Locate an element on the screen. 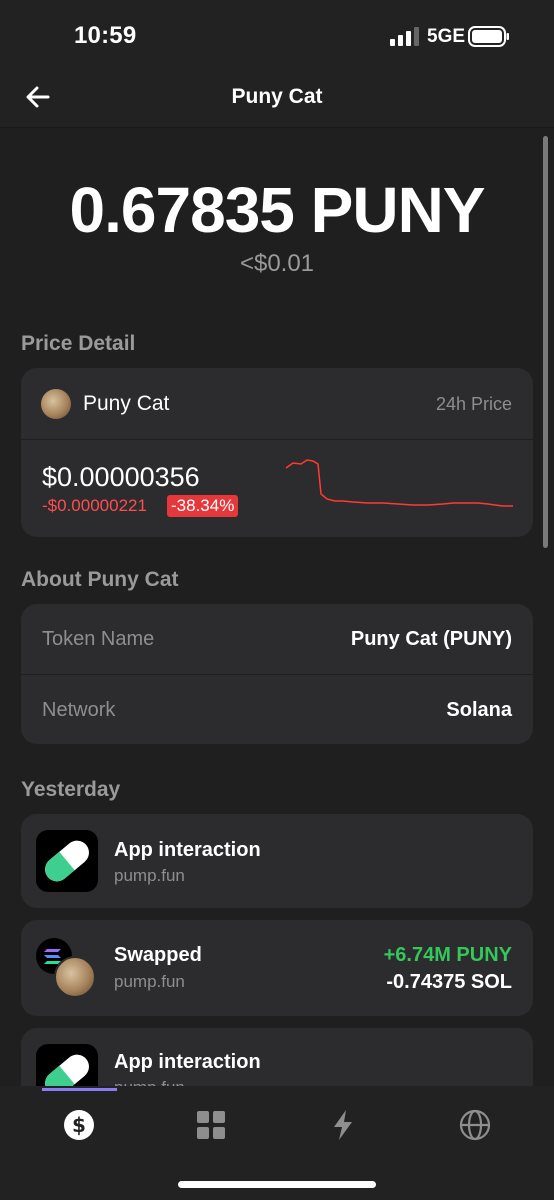 This screenshot has height=1200, width=554. dollar-icon: $ is located at coordinates (79, 1125).